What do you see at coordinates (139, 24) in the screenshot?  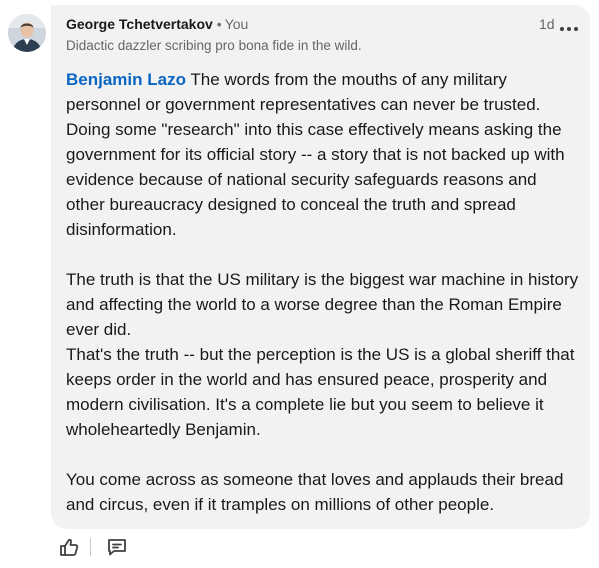 I see `author-name: George Tchetvertakov` at bounding box center [139, 24].